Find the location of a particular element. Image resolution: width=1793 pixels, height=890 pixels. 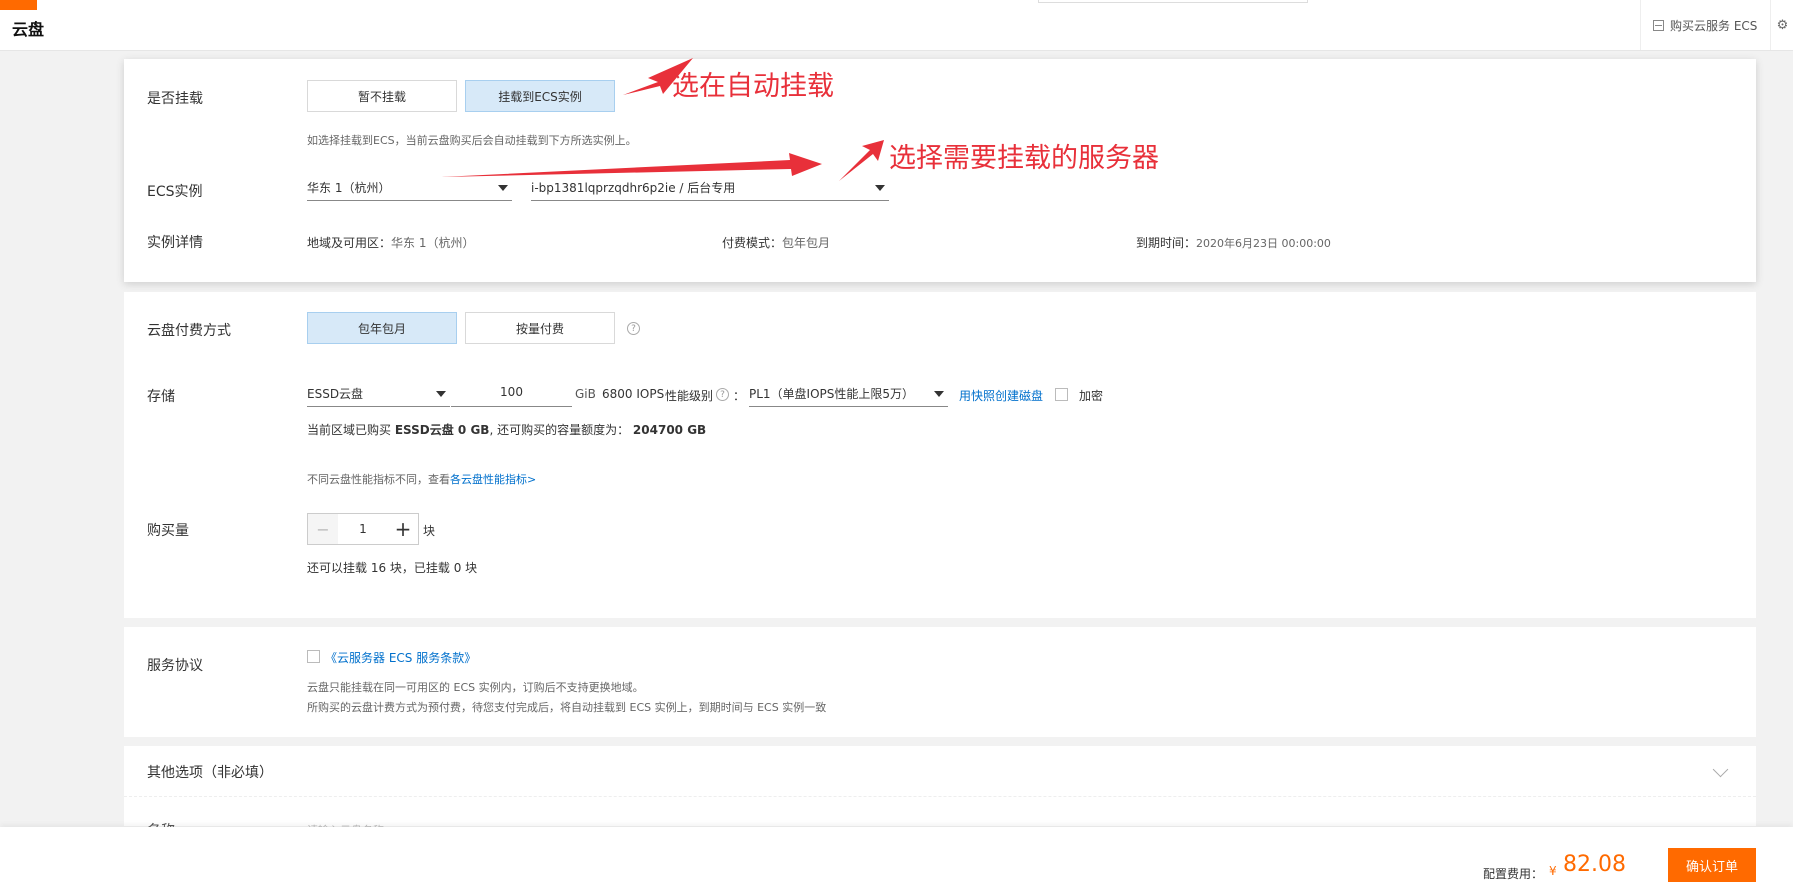

annotation-arrows is located at coordinates (662, 119).